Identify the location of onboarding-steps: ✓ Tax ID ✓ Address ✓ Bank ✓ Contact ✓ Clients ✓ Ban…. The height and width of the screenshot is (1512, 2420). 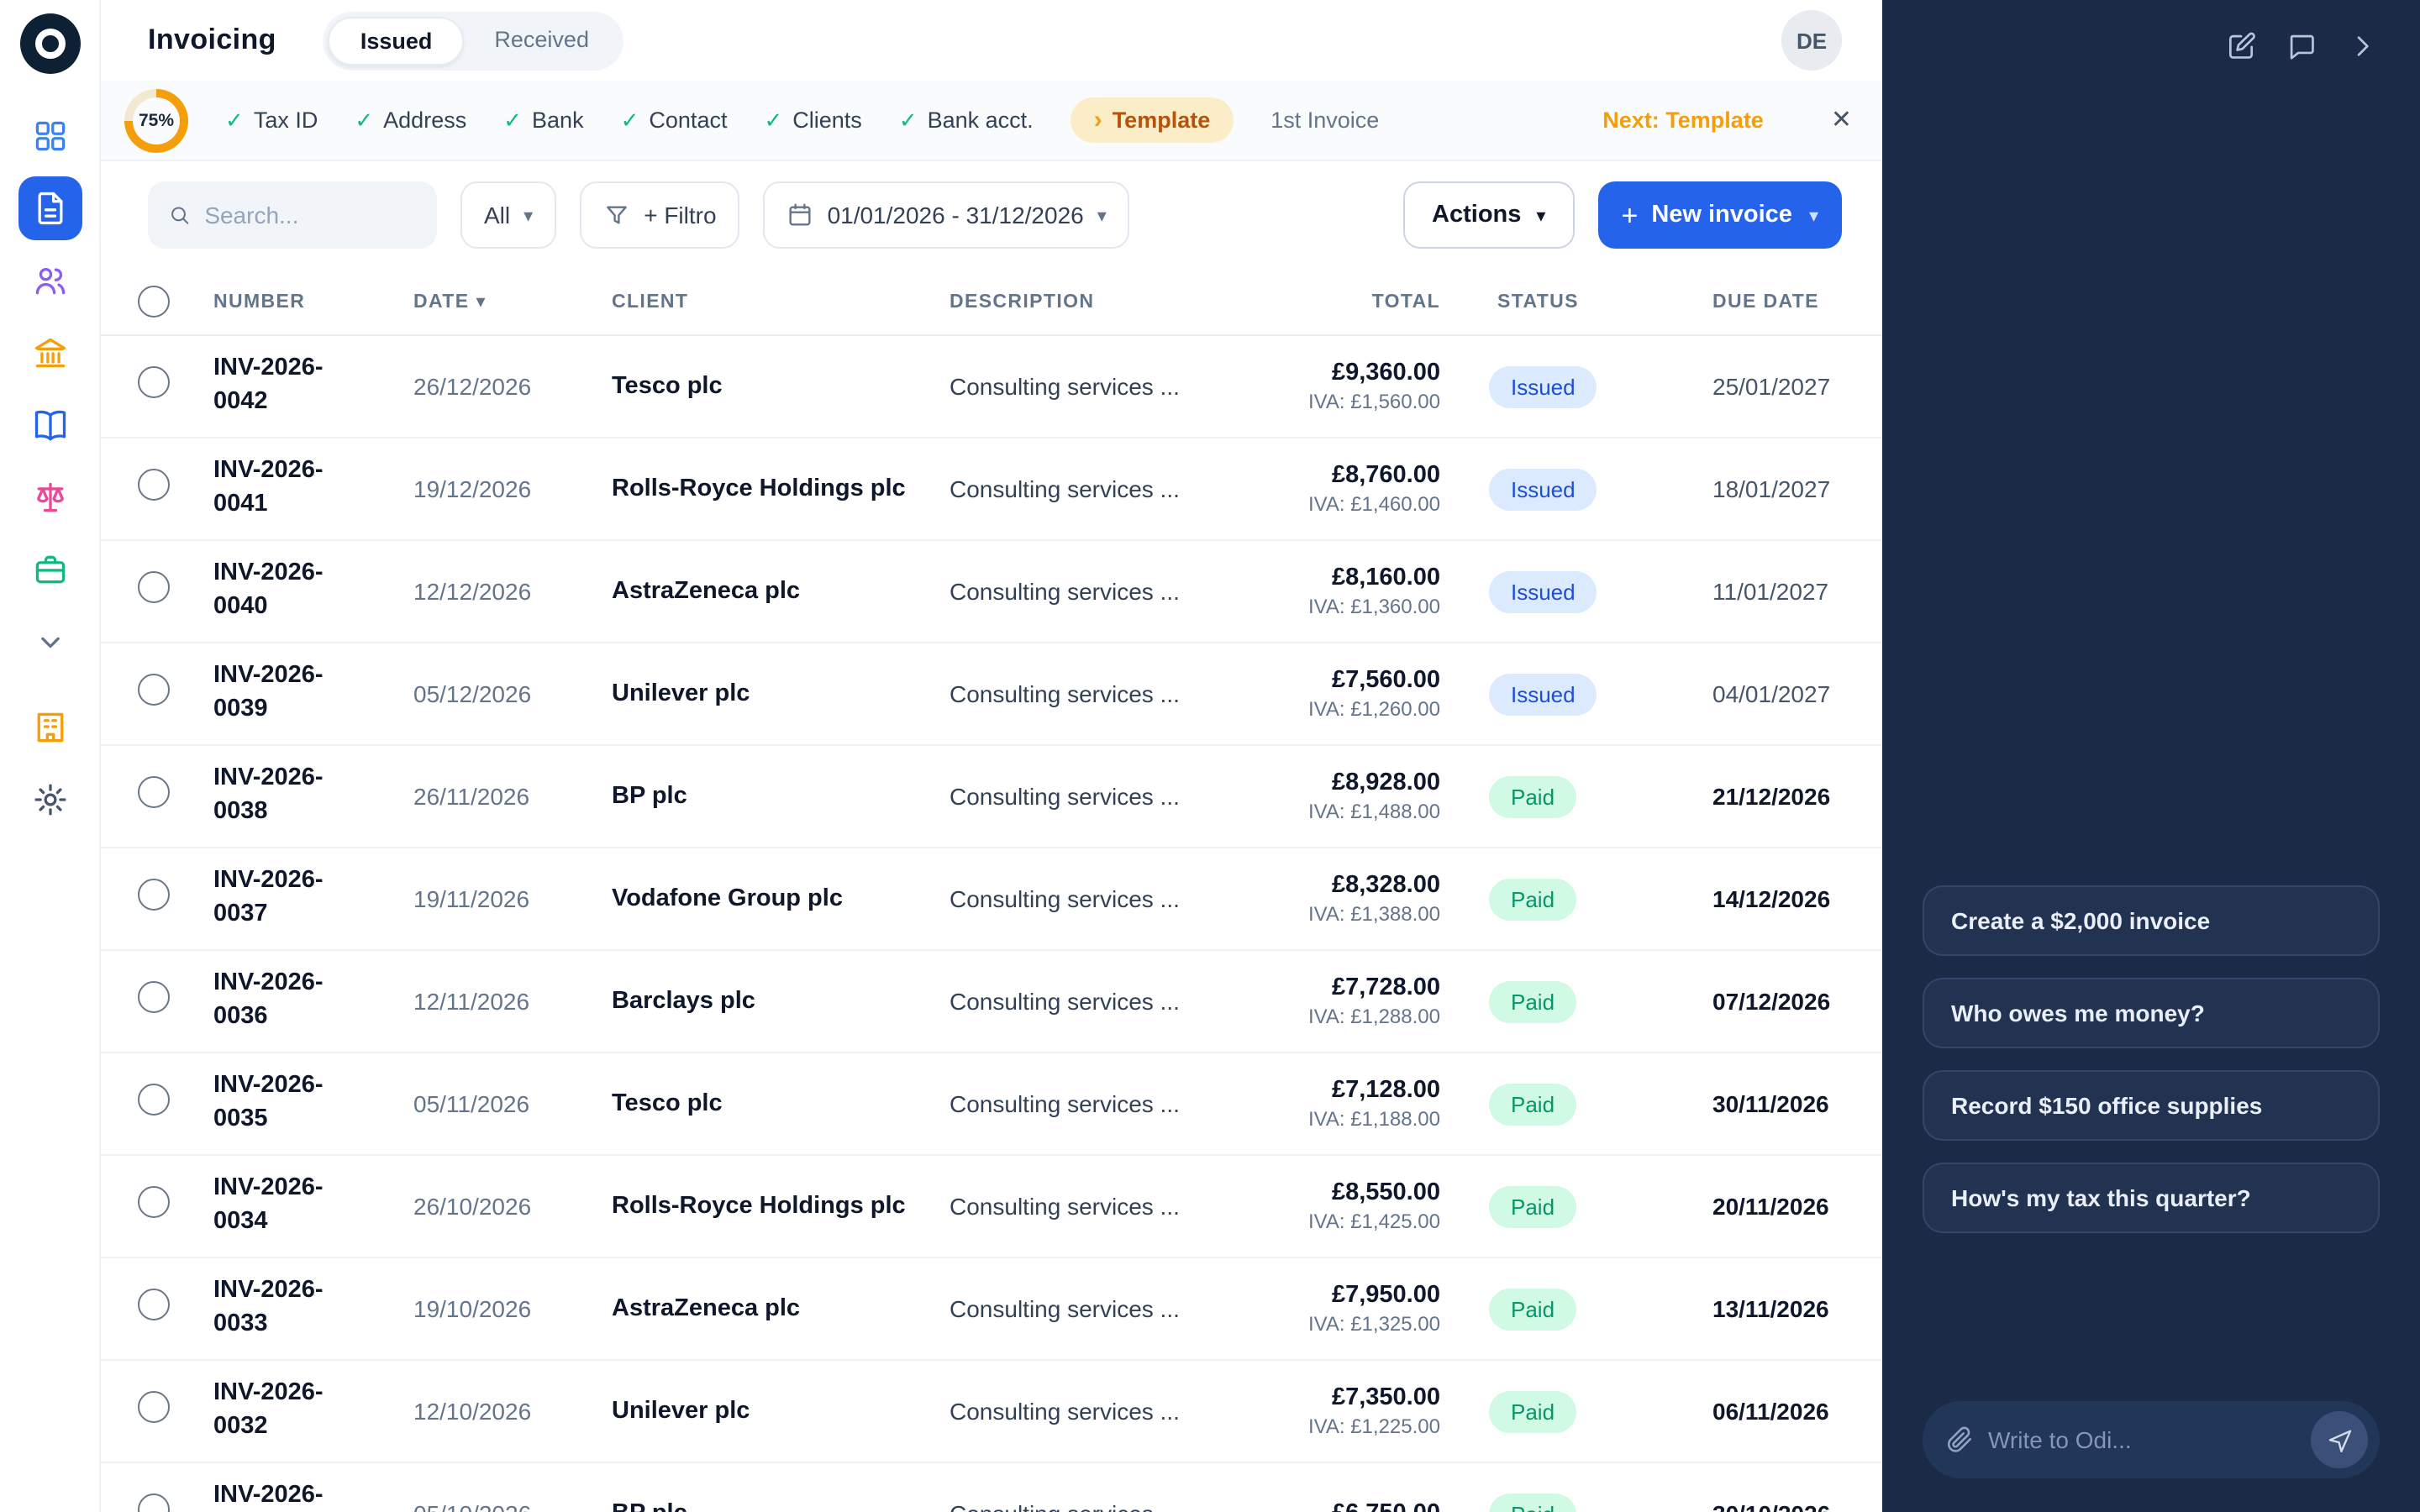
(802, 120).